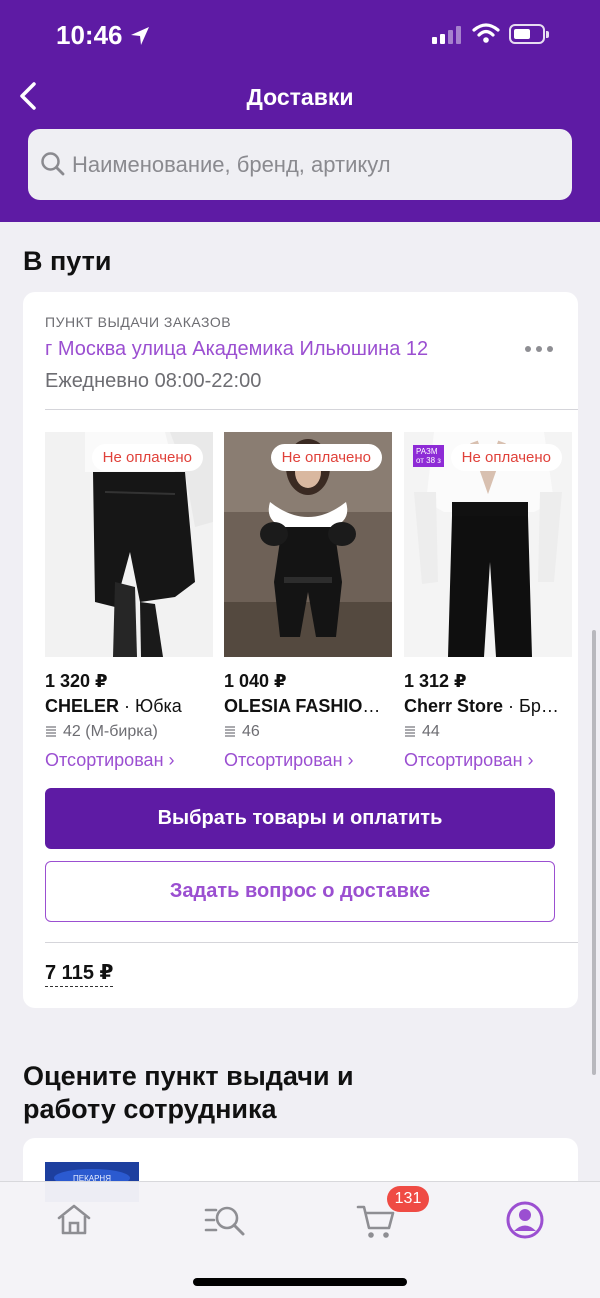 The height and width of the screenshot is (1298, 600). I want to click on home-indicator, so click(300, 1282).